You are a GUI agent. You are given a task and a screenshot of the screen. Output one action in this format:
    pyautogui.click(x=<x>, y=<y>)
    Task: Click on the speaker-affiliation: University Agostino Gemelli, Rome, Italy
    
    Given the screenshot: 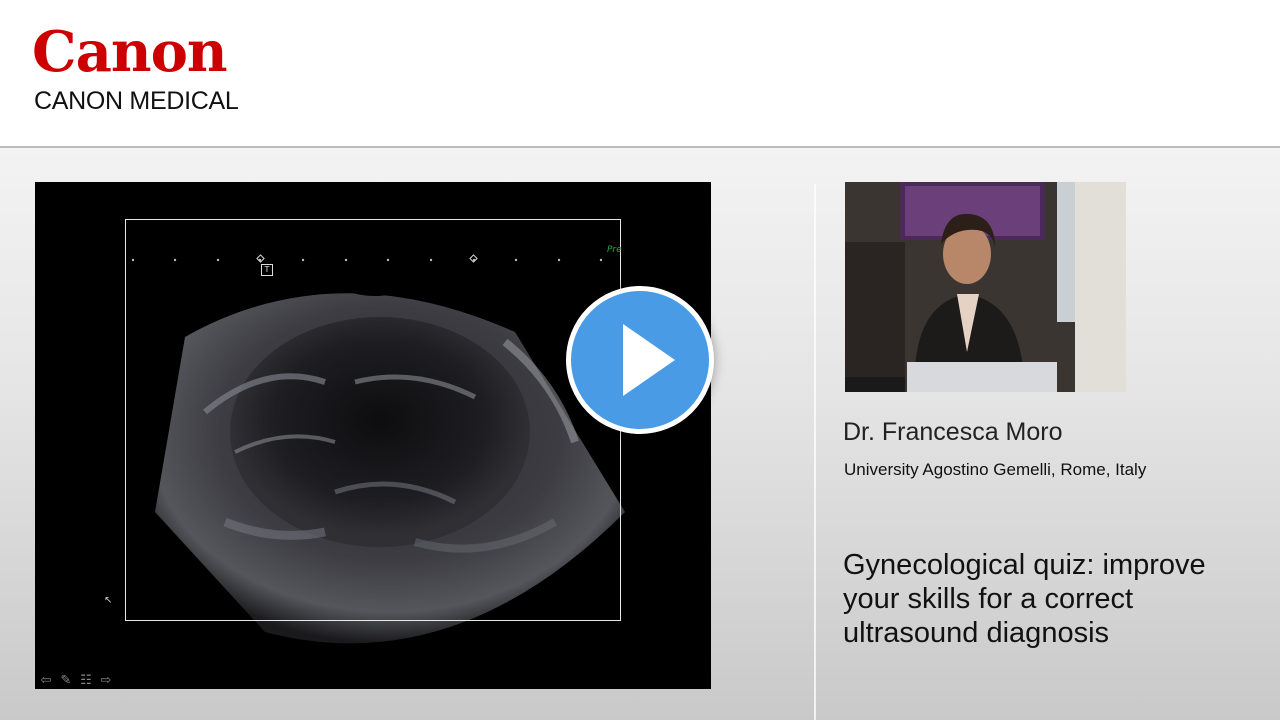 What is the action you would take?
    pyautogui.click(x=995, y=469)
    